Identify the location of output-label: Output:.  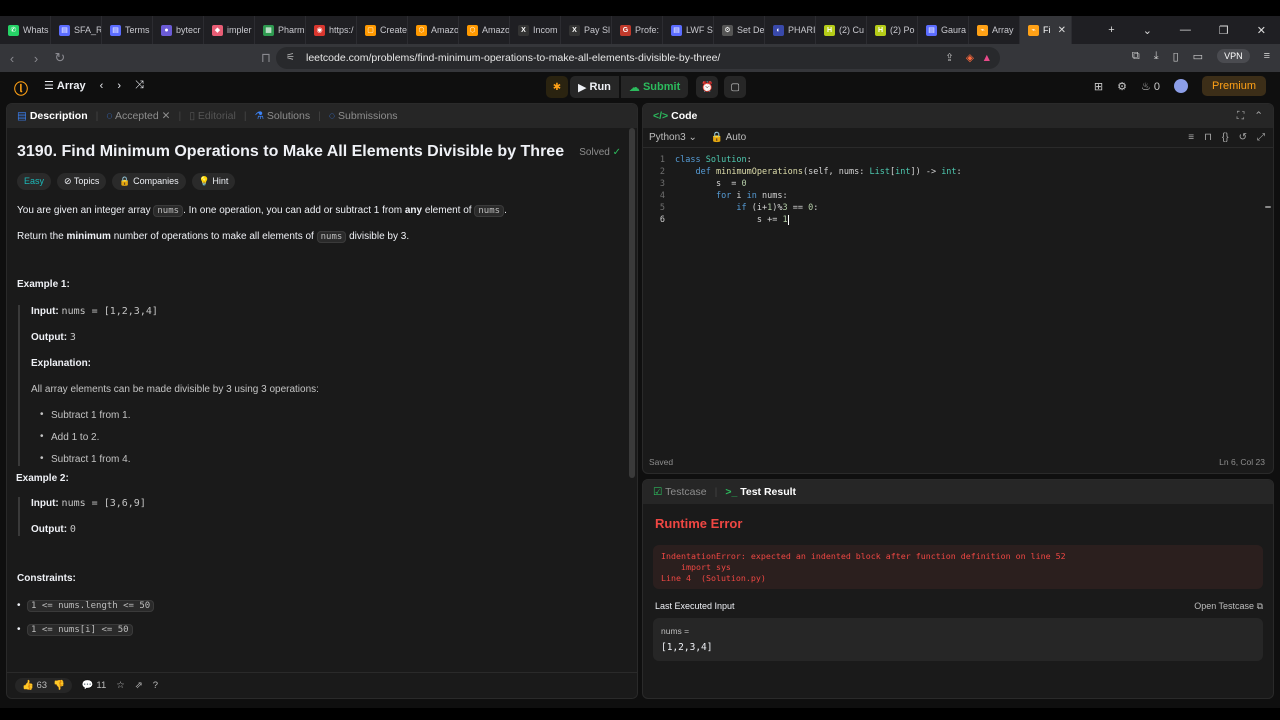
(49, 529).